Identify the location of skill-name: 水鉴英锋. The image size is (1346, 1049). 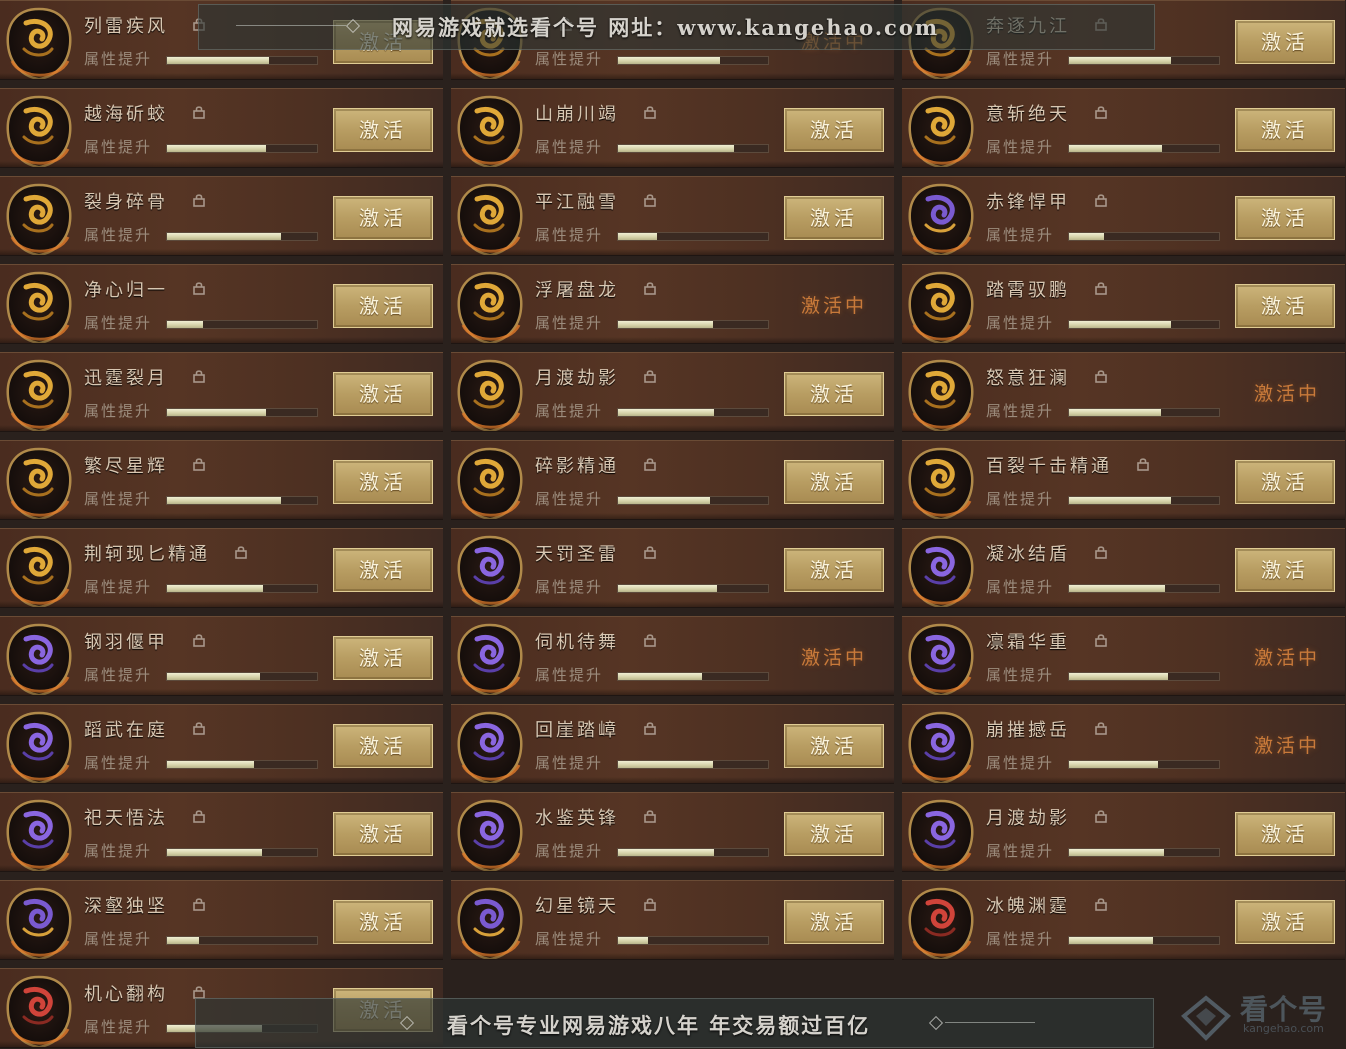
(577, 818).